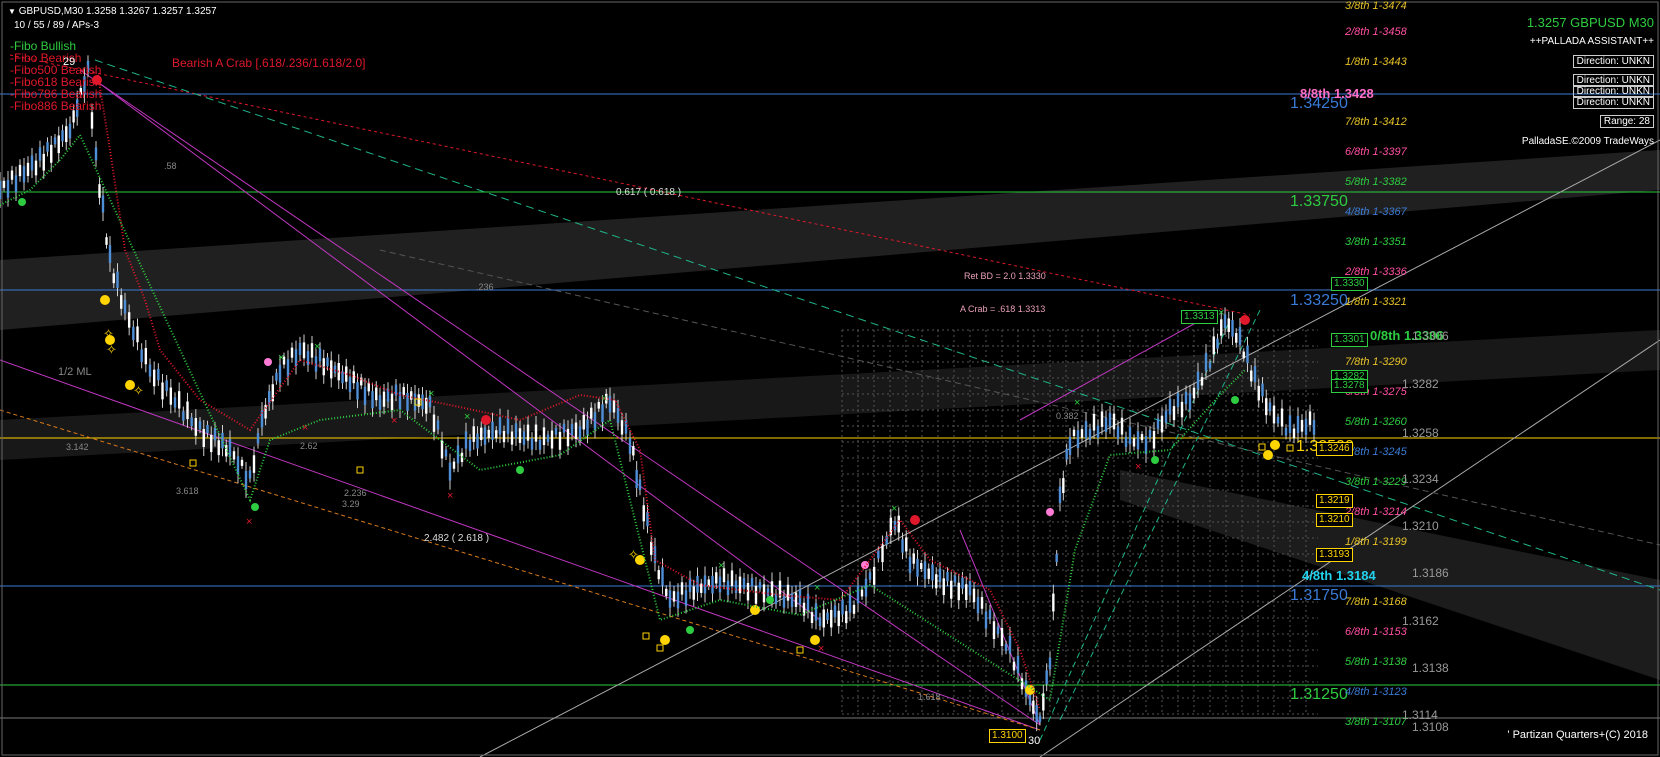  Describe the element at coordinates (57, 25) in the screenshot. I see `indicator-line: 10 / 55 / 89 / APs-3` at that location.